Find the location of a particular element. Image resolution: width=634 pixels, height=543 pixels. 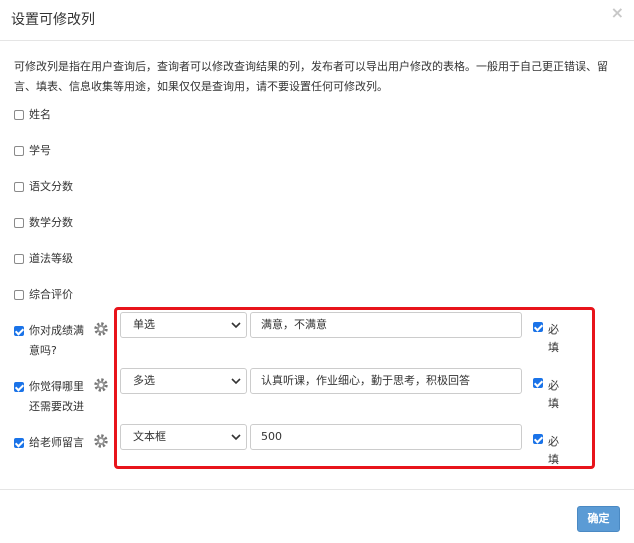

field-options-input: 满意，不满意 is located at coordinates (386, 325).